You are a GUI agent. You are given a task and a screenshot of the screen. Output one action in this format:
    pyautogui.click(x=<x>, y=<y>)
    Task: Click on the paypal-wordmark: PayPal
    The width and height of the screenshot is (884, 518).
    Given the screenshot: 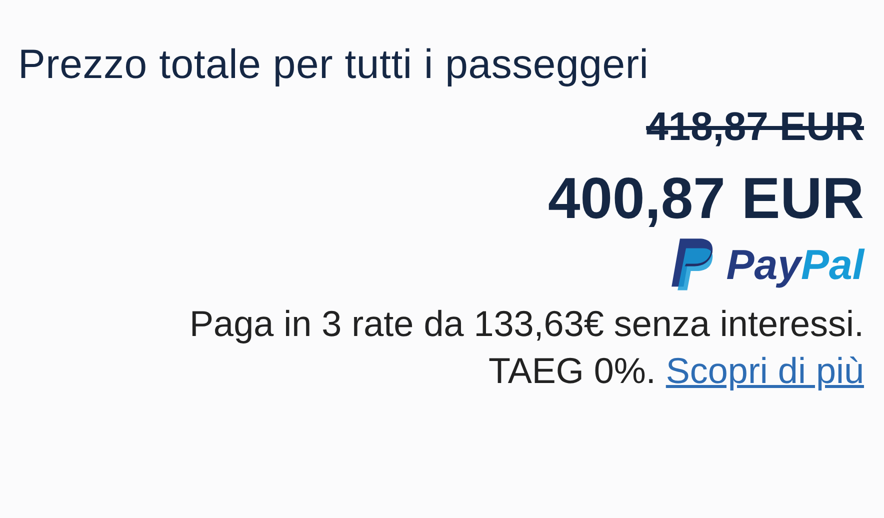 What is the action you would take?
    pyautogui.click(x=795, y=265)
    